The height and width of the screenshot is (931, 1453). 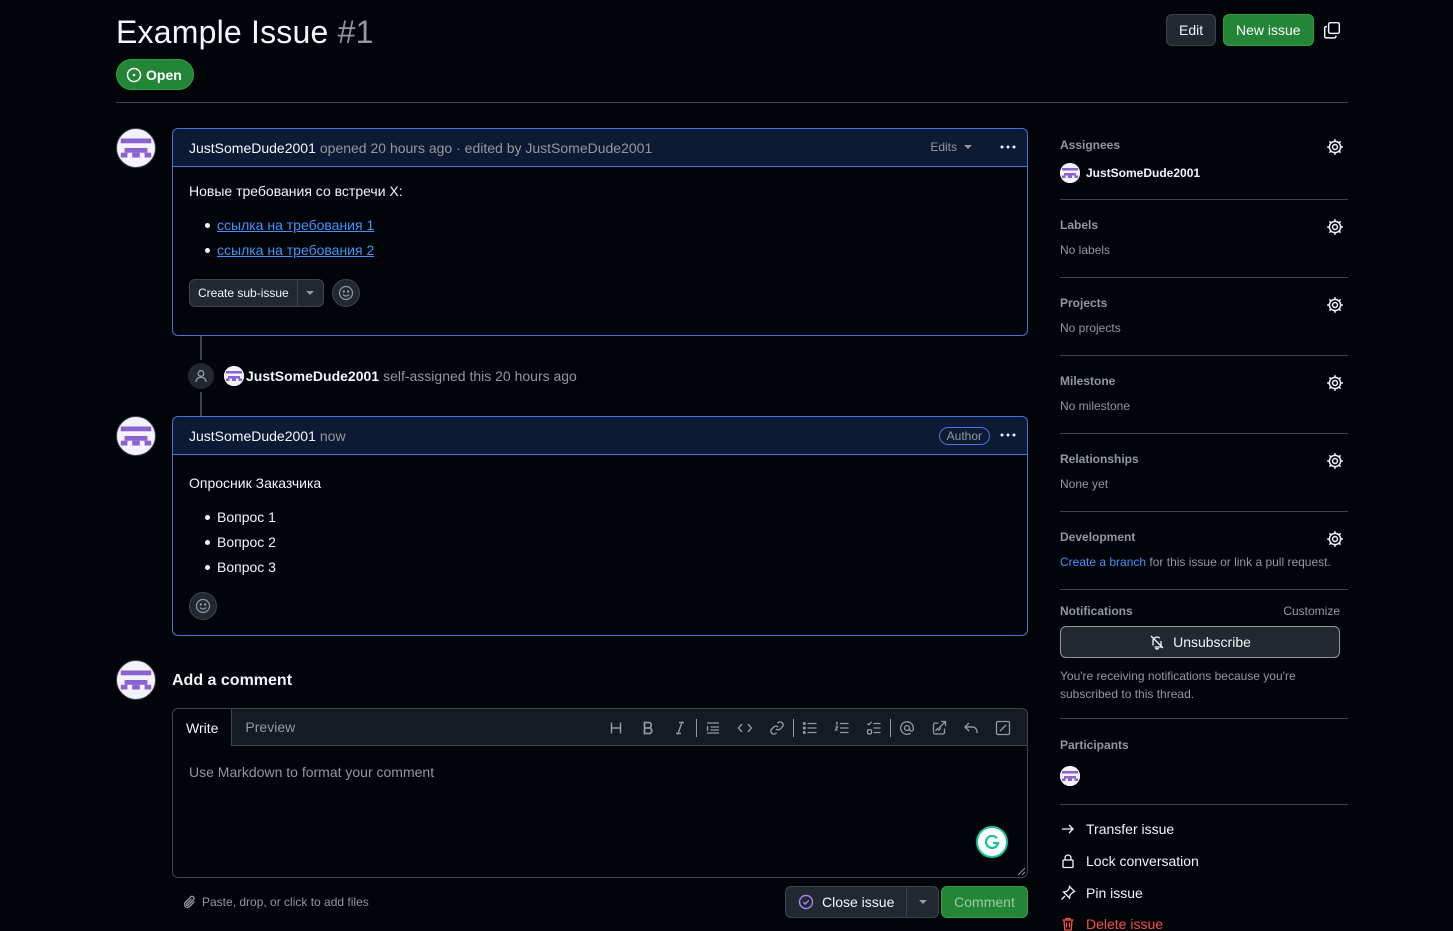 I want to click on copy-icon, so click(x=1332, y=30).